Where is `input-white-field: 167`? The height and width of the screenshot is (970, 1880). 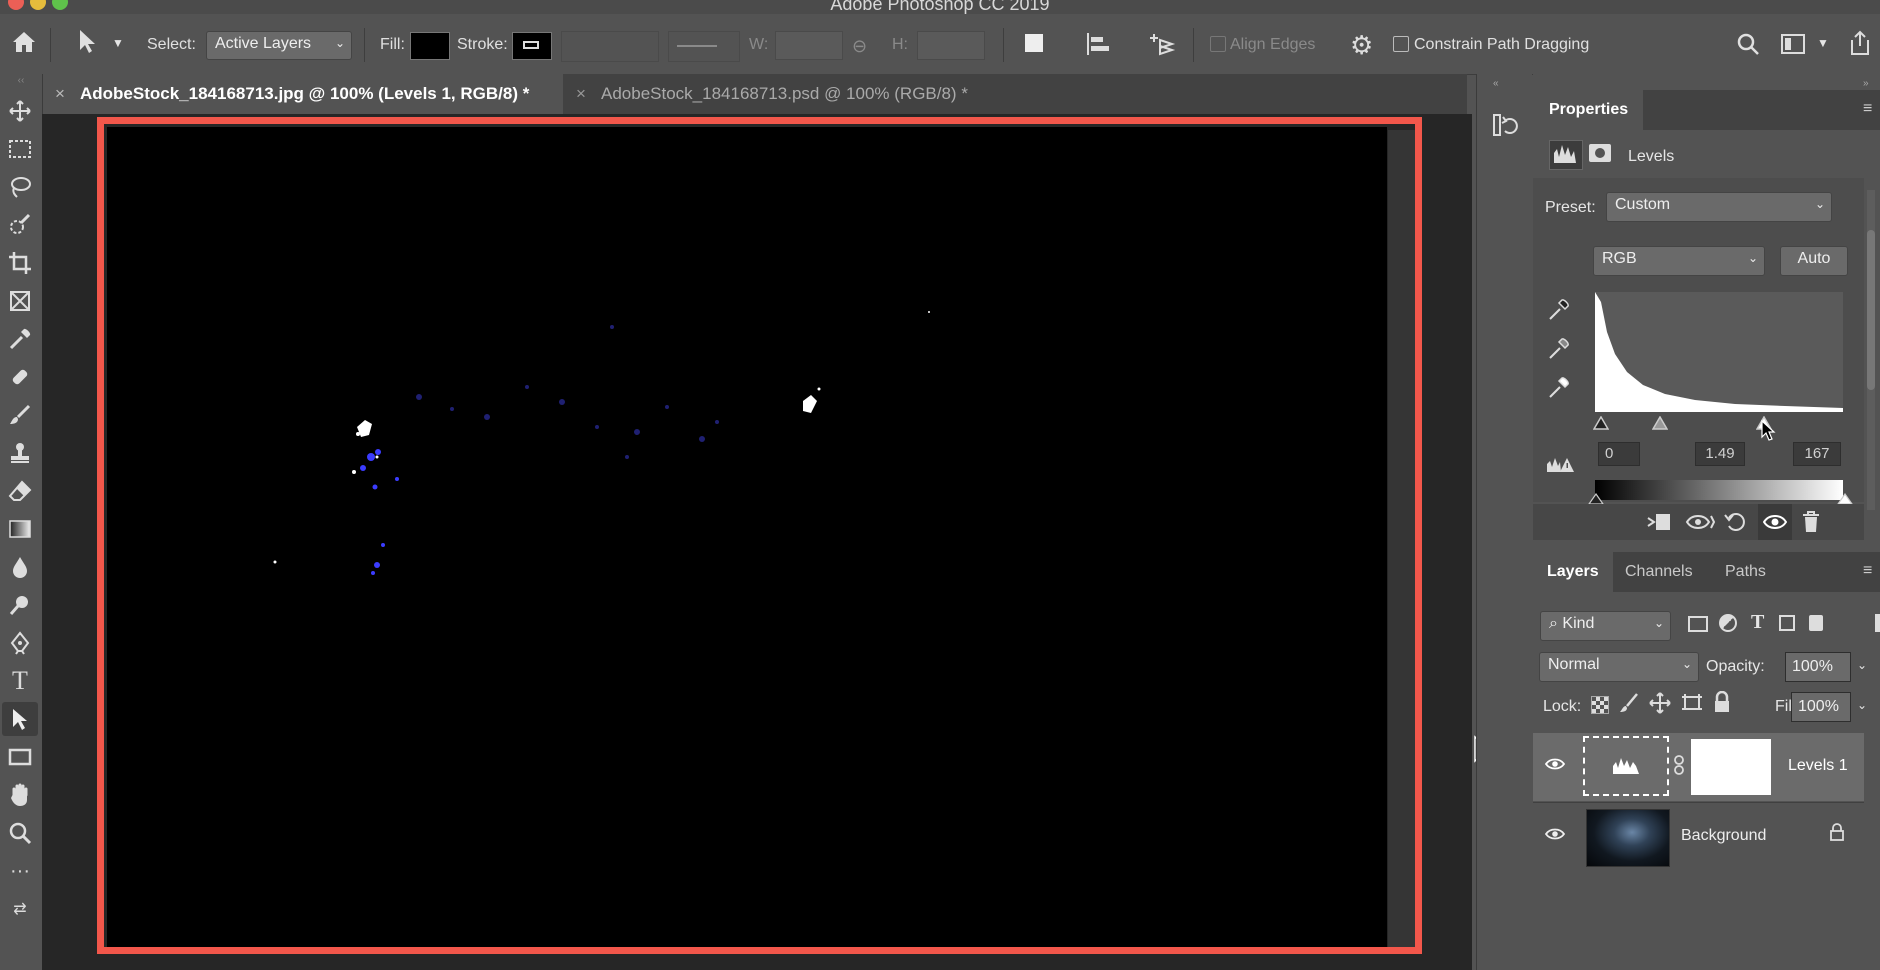 input-white-field: 167 is located at coordinates (1817, 454).